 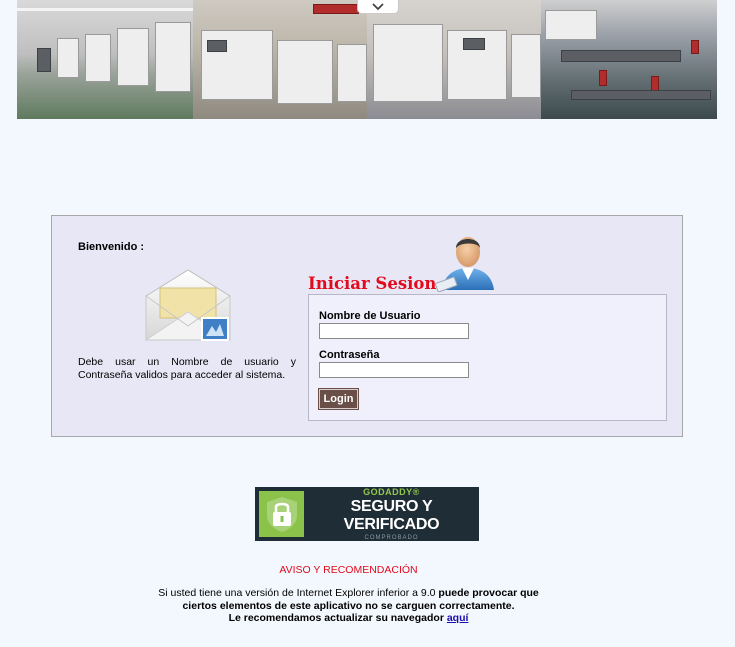 I want to click on welcome-heading: Bienvenido :, so click(x=111, y=247).